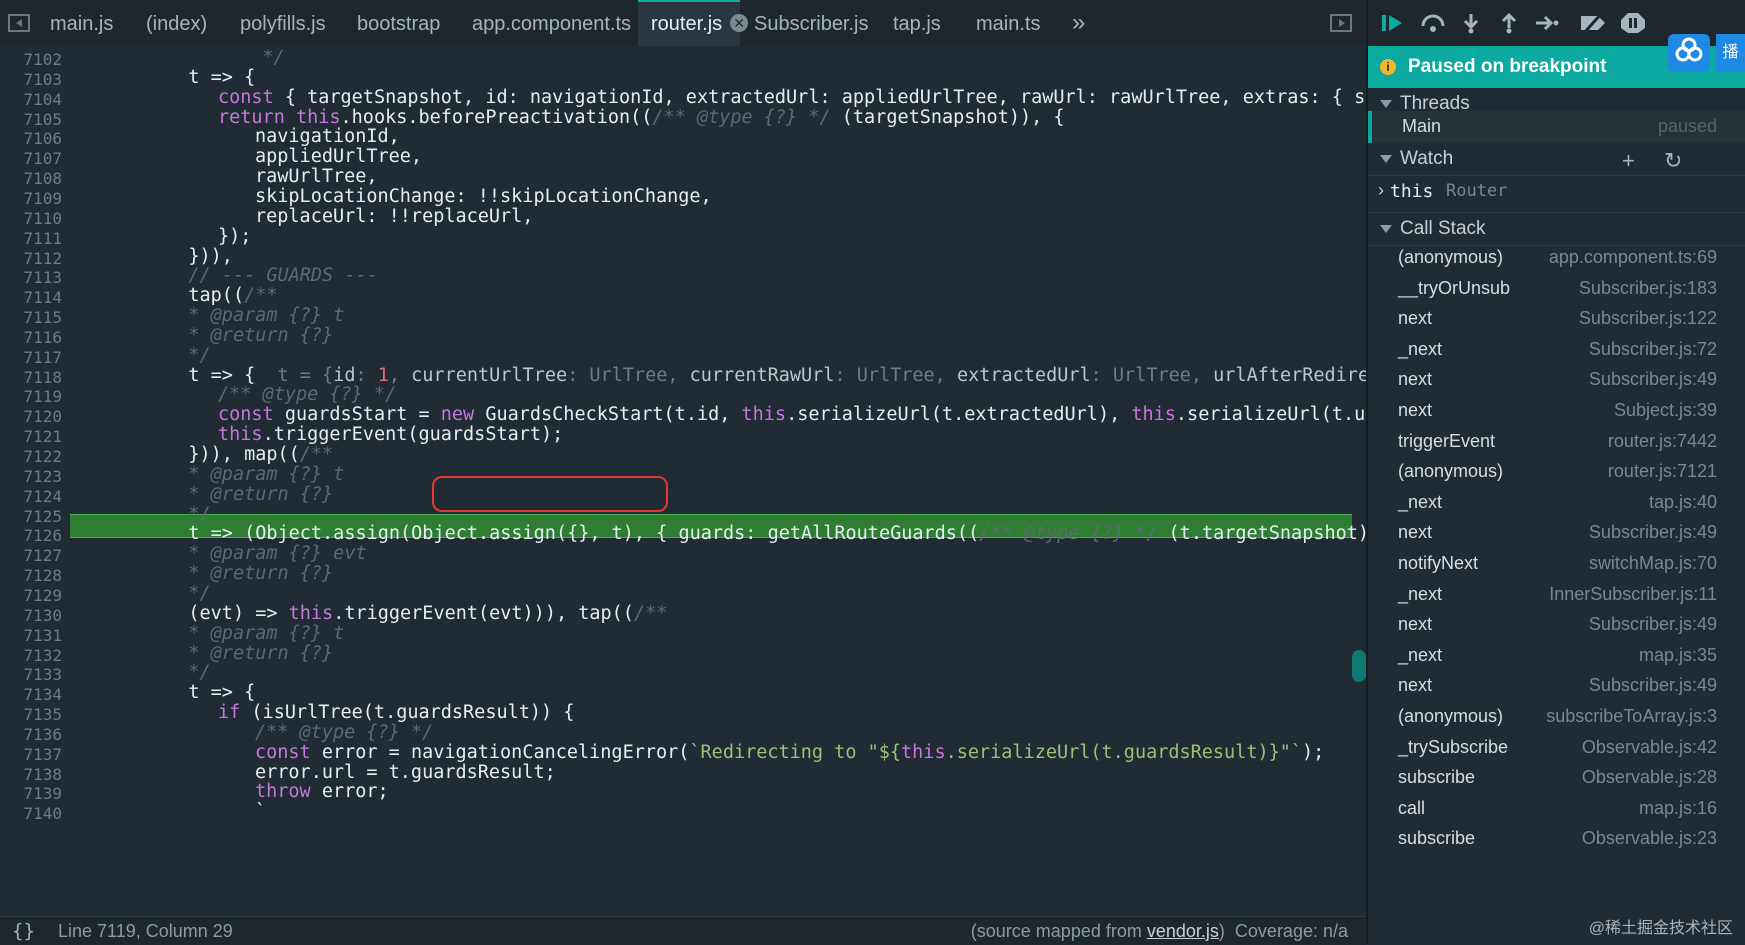 The image size is (1745, 945). Describe the element at coordinates (31, 456) in the screenshot. I see `line-number: 7122` at that location.